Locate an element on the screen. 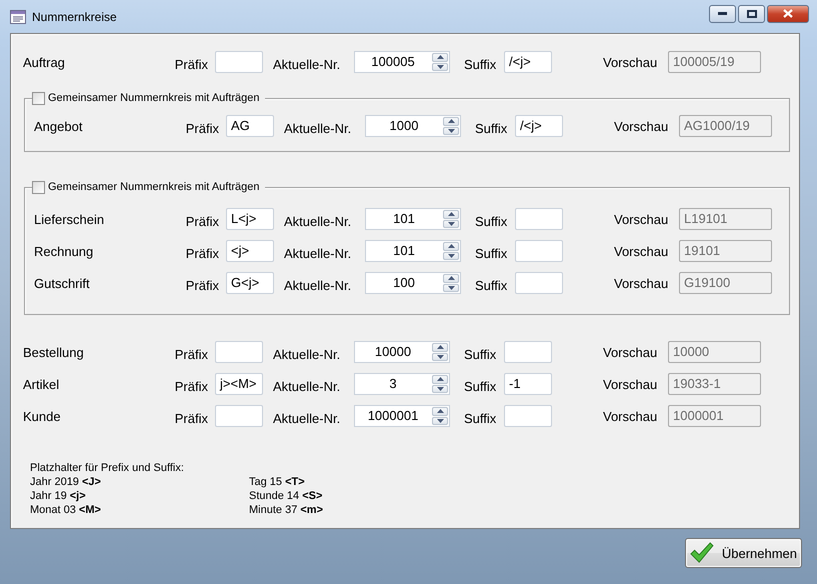  preview-field: AG1000/19 is located at coordinates (725, 126).